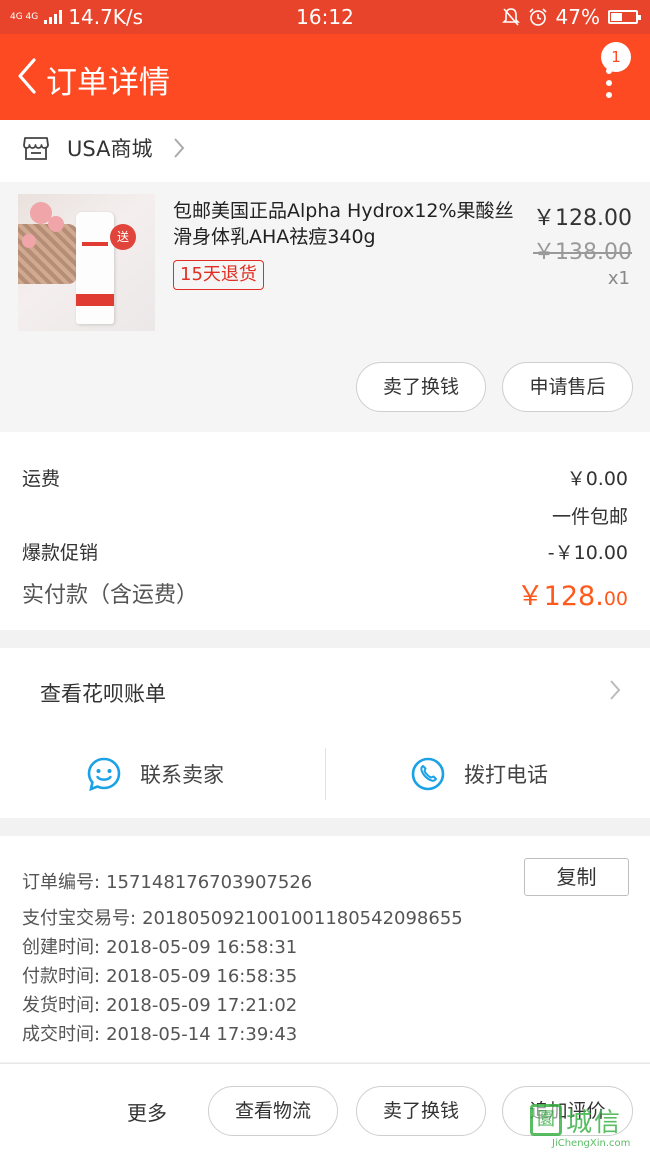  I want to click on notification-badge: 1, so click(616, 57).